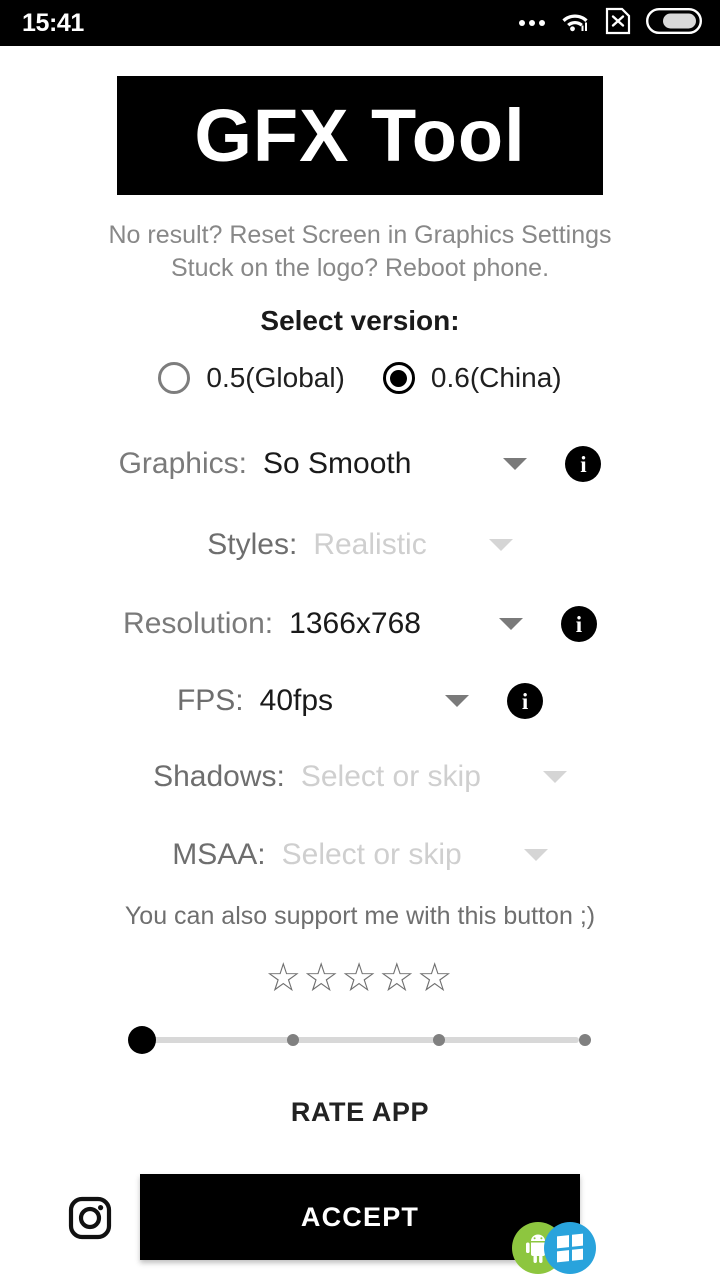  What do you see at coordinates (198, 623) in the screenshot?
I see `resolution-label: Resolution:` at bounding box center [198, 623].